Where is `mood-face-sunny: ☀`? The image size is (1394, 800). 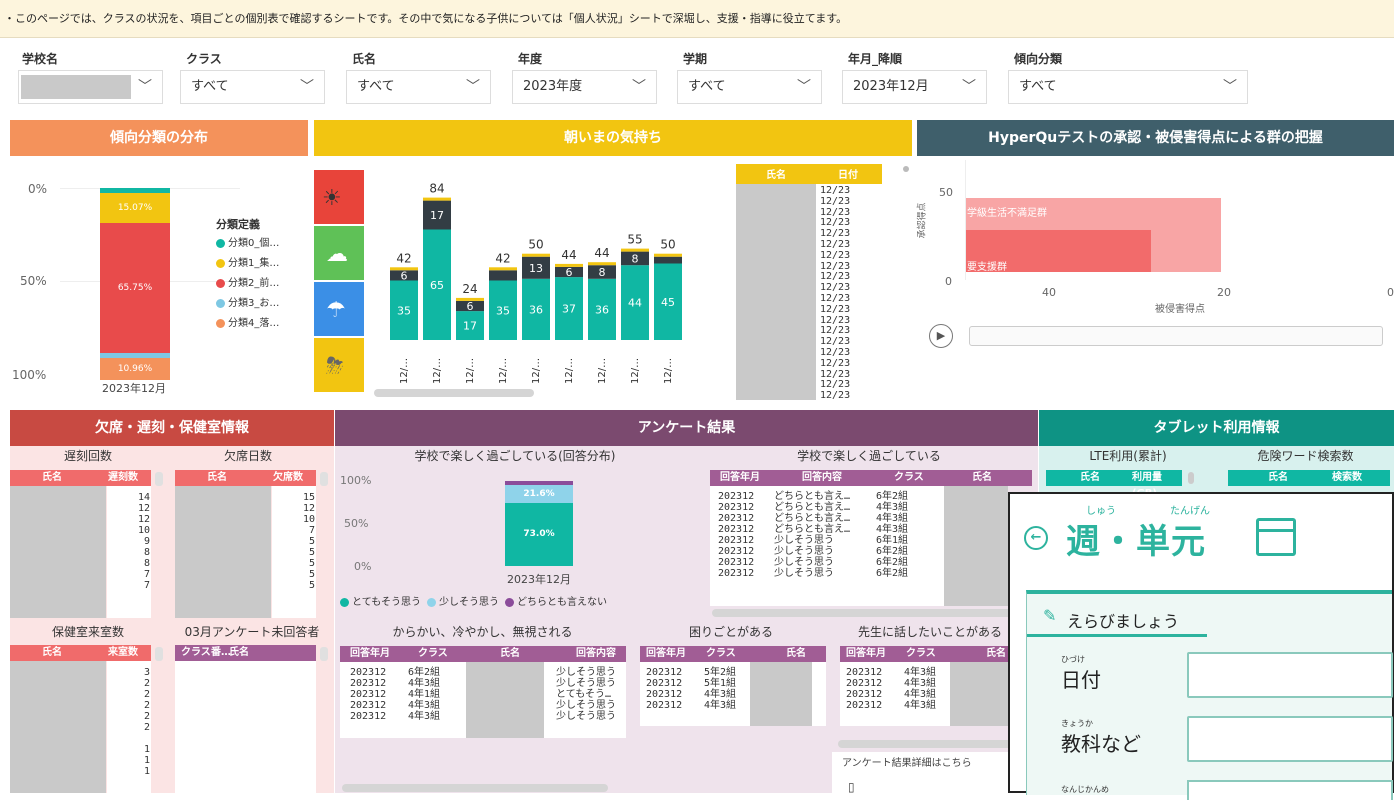 mood-face-sunny: ☀ is located at coordinates (339, 197).